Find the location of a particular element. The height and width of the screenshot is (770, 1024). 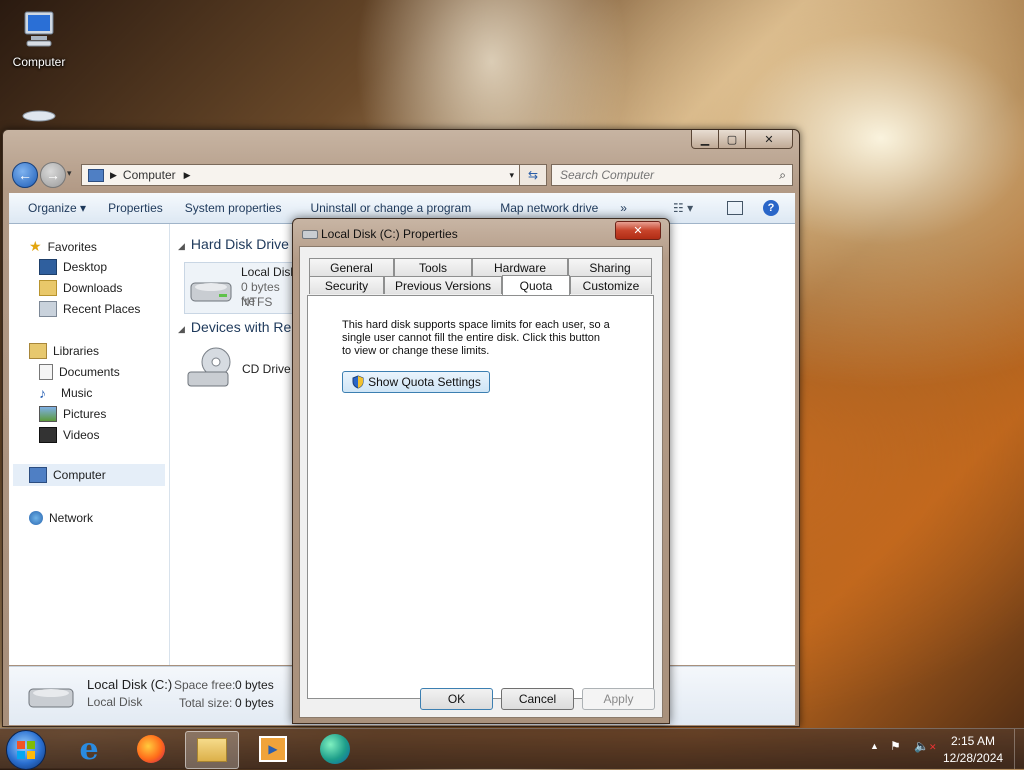

videos-icon is located at coordinates (48, 435).